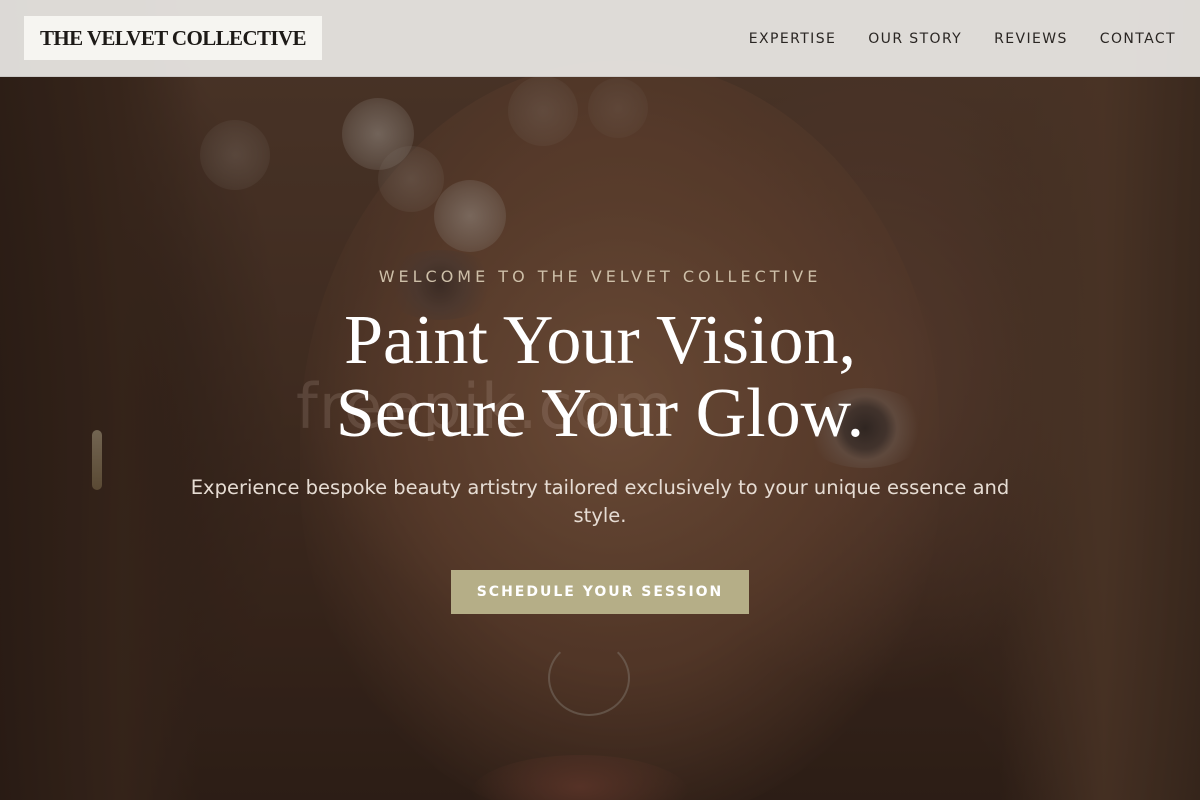 The width and height of the screenshot is (1200, 800). I want to click on hero-headline-line-2: Secure Your Glow., so click(600, 413).